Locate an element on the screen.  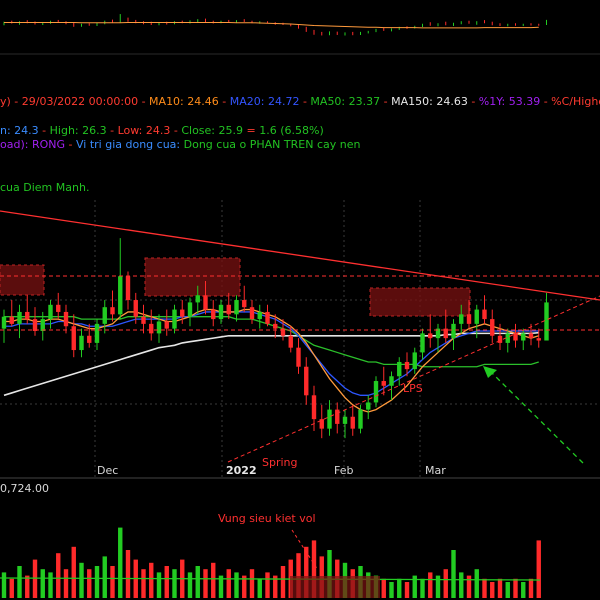
overview-strip is located at coordinates (275, 25).